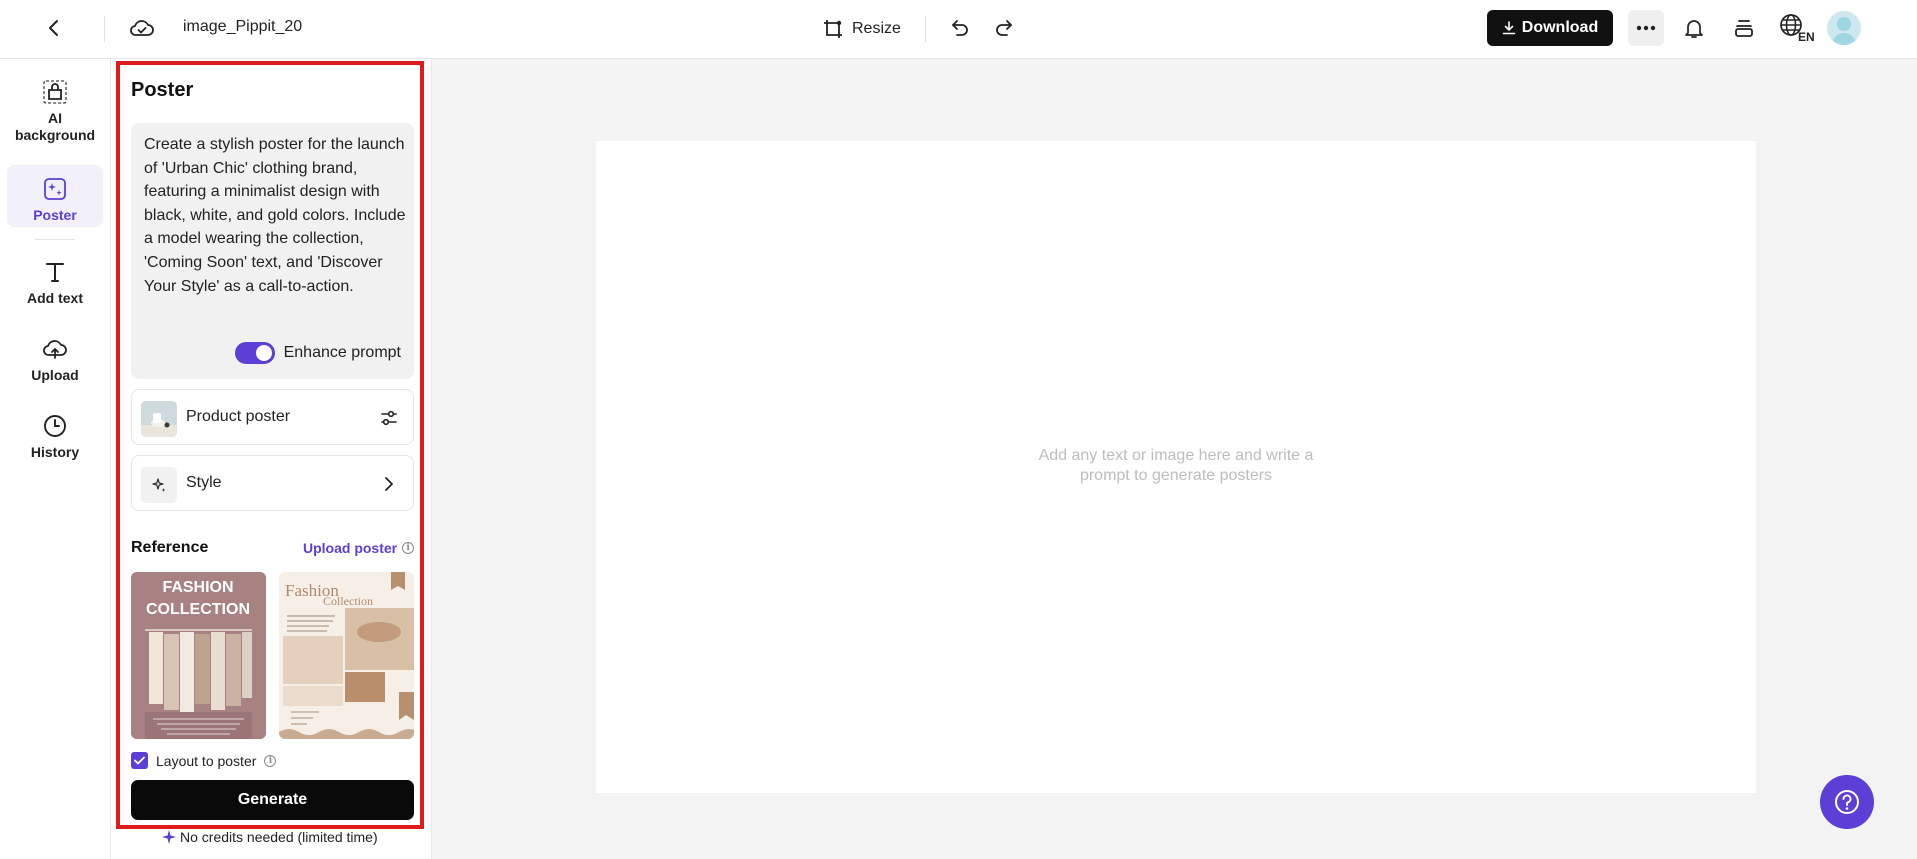  I want to click on layout-to-poster-row: Layout to poster i, so click(204, 760).